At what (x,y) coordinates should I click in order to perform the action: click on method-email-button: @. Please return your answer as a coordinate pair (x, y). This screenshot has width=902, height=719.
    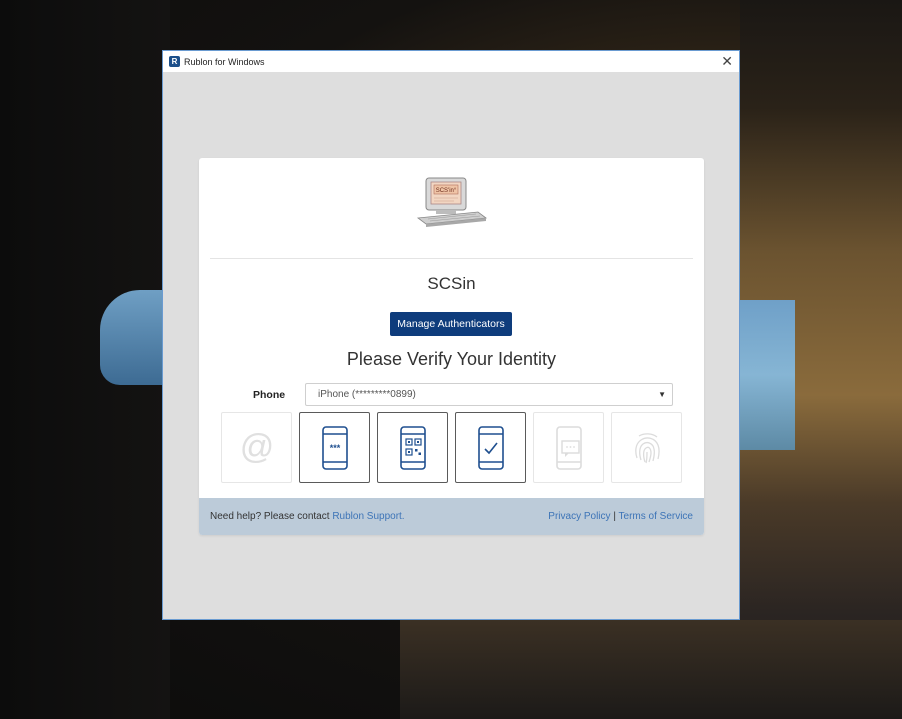
    Looking at the image, I should click on (256, 447).